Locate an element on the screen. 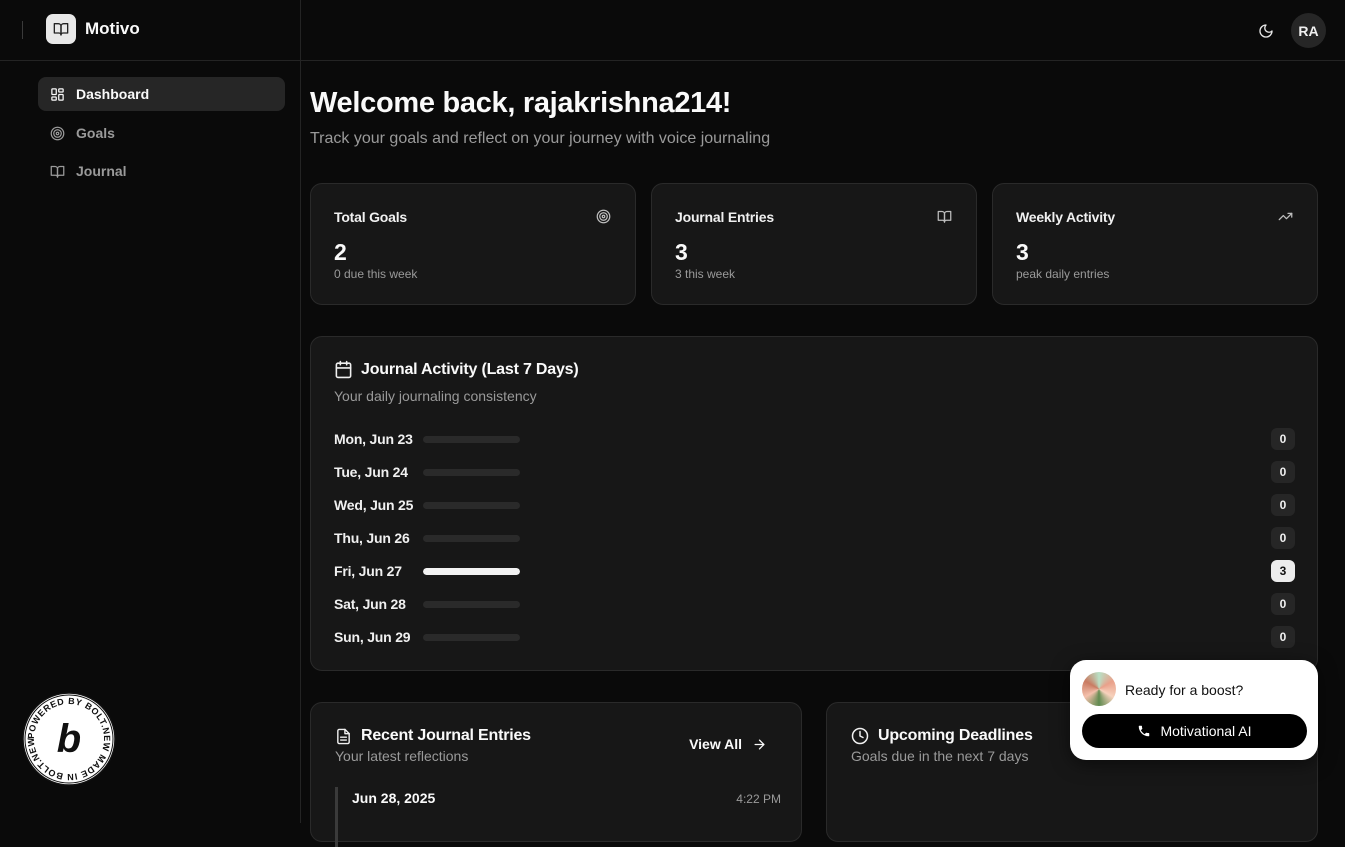 This screenshot has width=1345, height=847. stat-title: Journal Entries is located at coordinates (724, 217).